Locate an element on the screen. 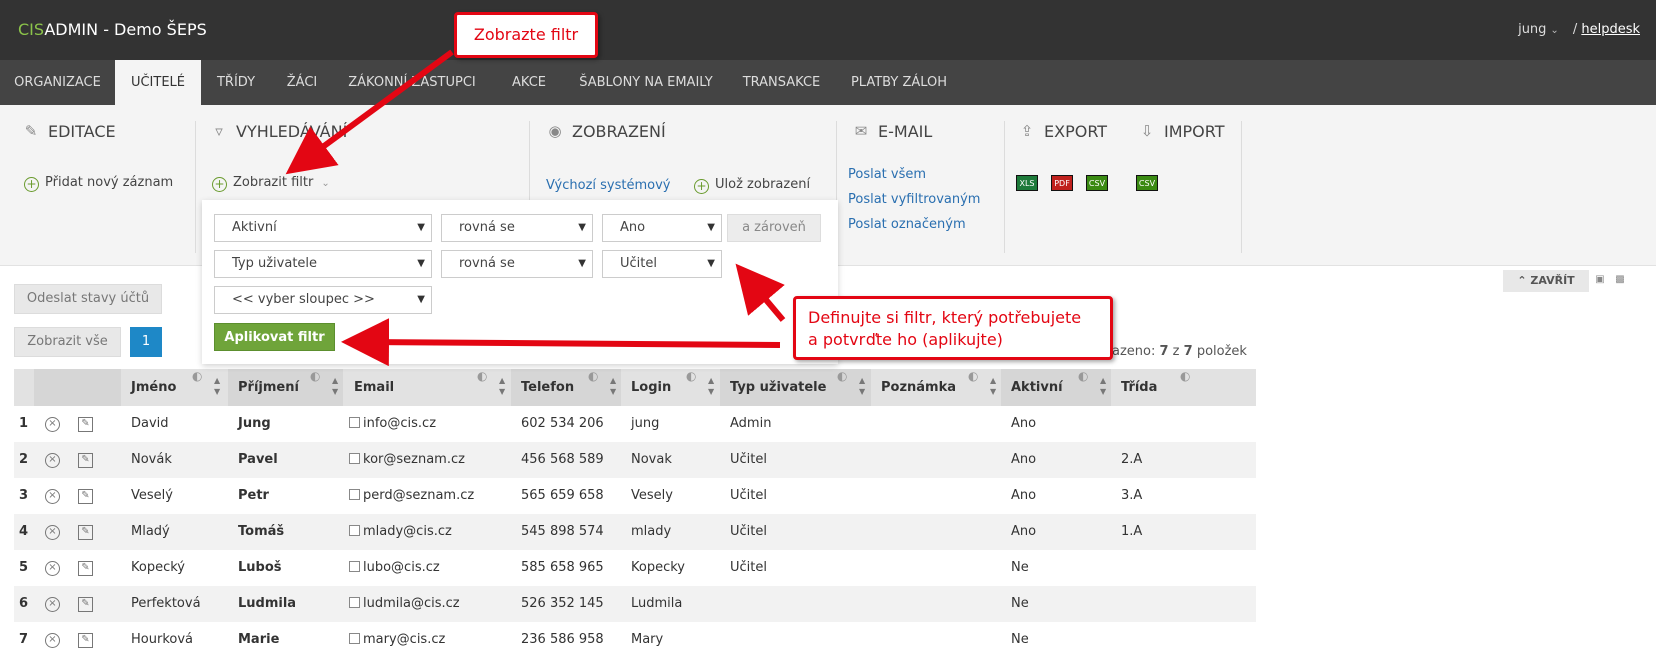 The width and height of the screenshot is (1656, 659). helpdesk-link: helpdesk is located at coordinates (1610, 29).